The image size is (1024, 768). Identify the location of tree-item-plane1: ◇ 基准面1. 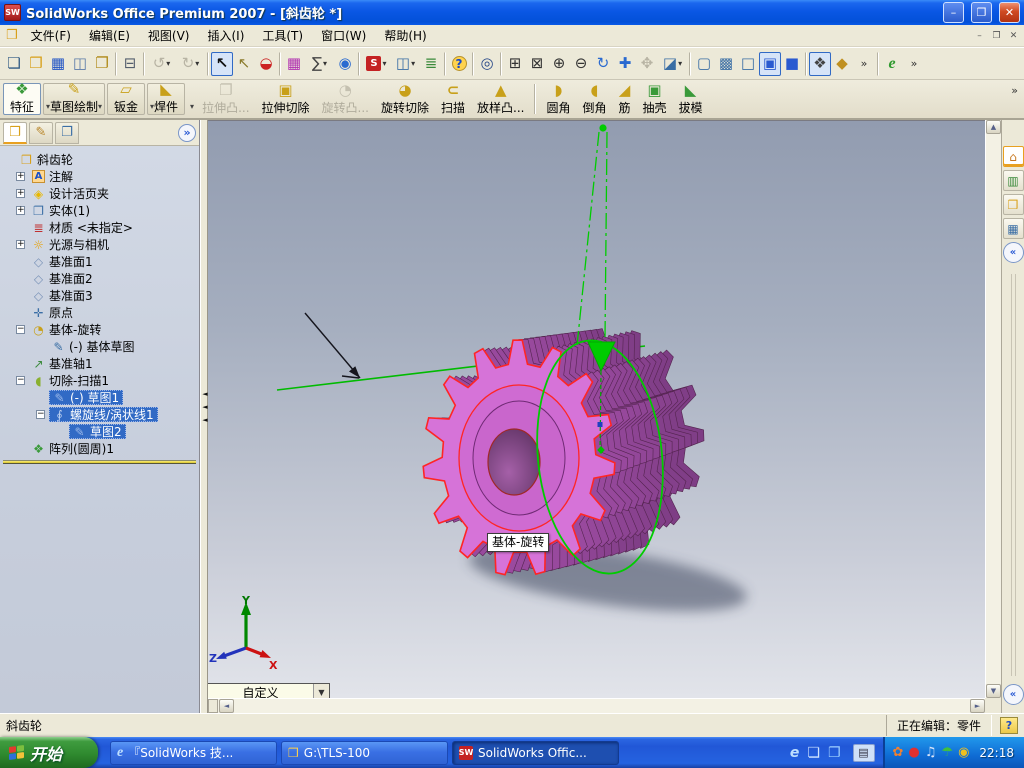
(99, 261).